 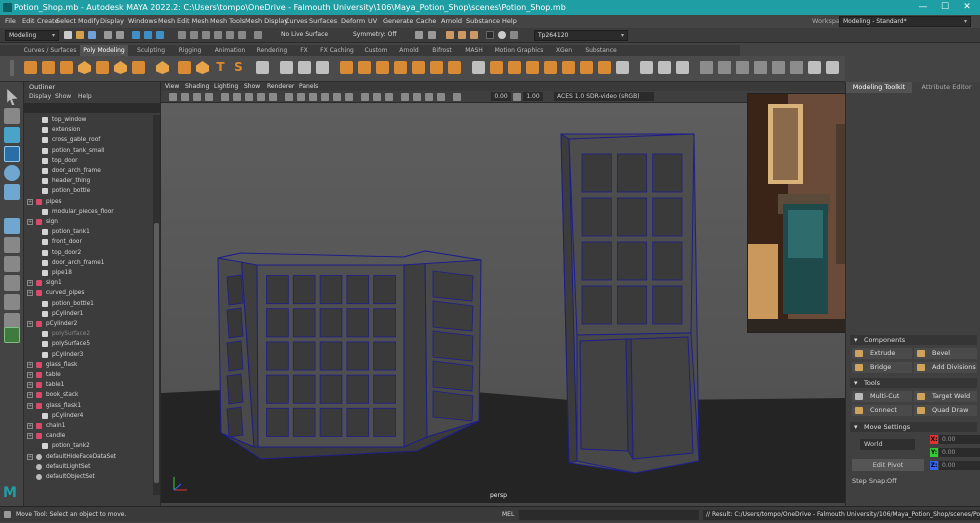 What do you see at coordinates (313, 97) in the screenshot?
I see `wire-on-shaded-icon` at bounding box center [313, 97].